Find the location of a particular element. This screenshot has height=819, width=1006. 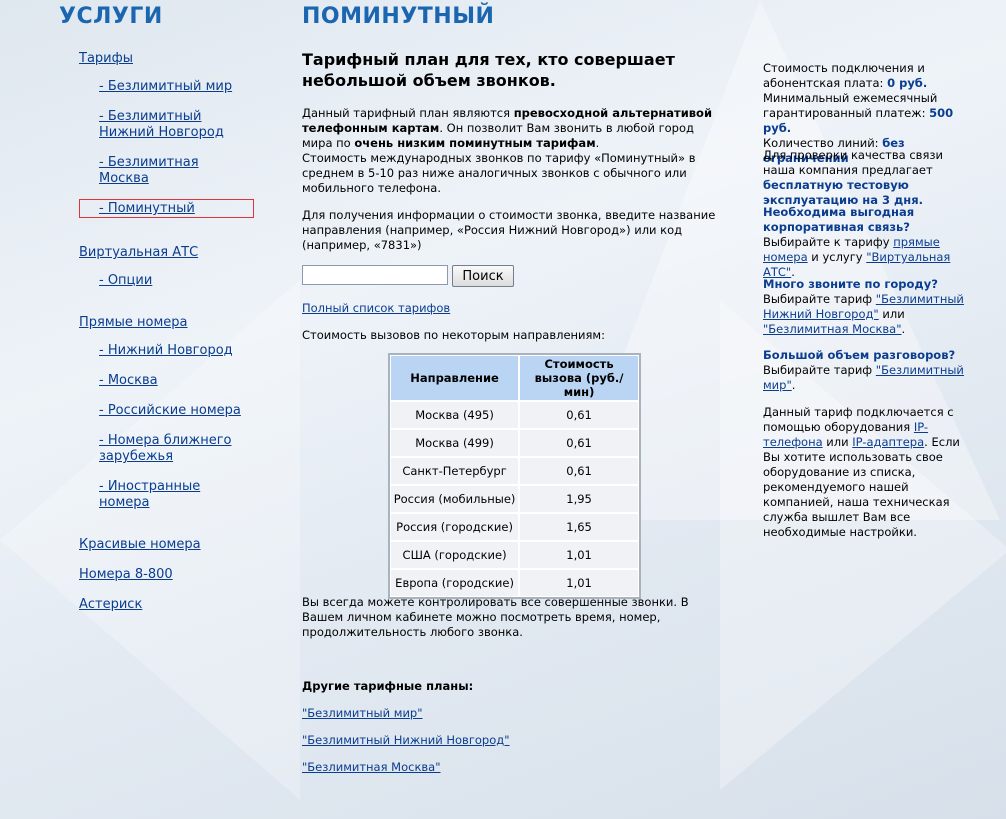

other-plans-title: Другие тарифные планы: is located at coordinates (388, 686).